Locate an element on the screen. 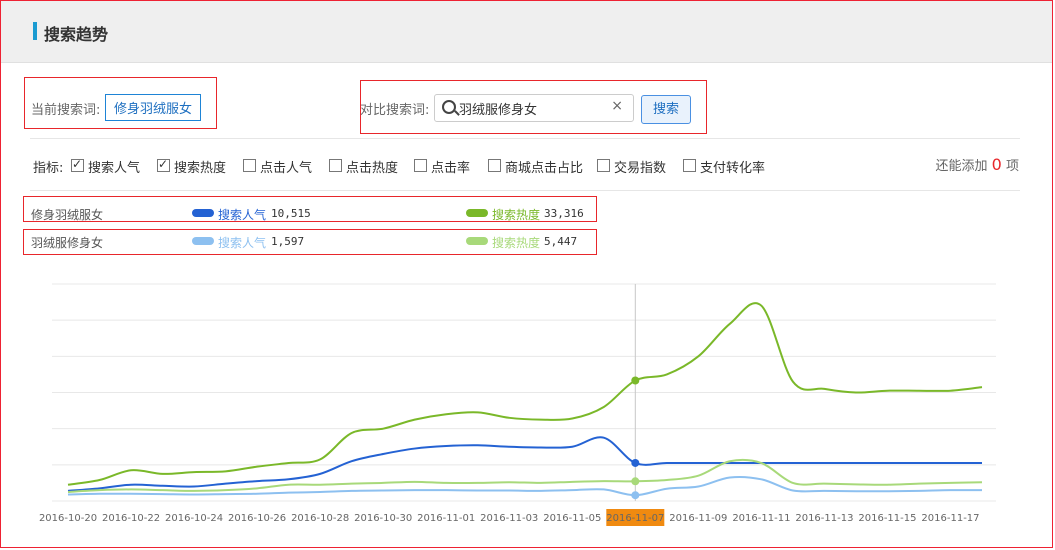 This screenshot has height=550, width=1055. x-tick-label: 2016-10-30 is located at coordinates (383, 518).